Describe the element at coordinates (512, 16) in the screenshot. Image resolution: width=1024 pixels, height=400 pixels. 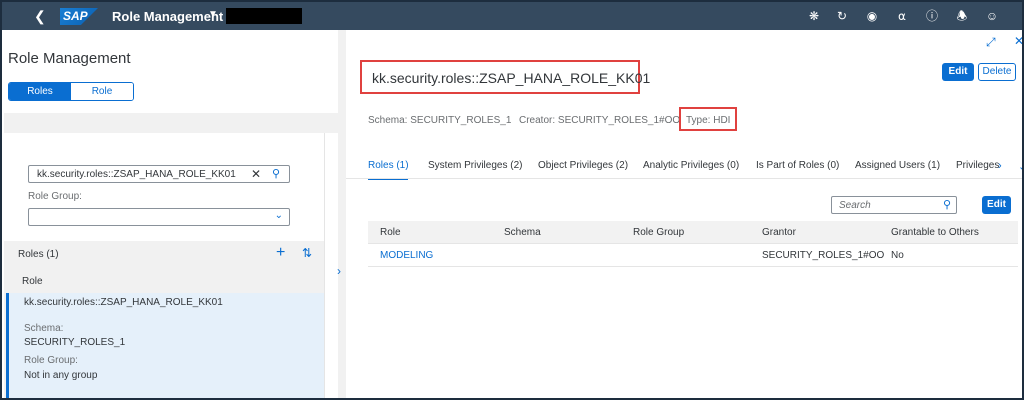
I see `shell-bar: ❮ SAP Role Management ▼ ❋ ↻ ◉ ⍺ ⓘ 🕭 ☺` at that location.